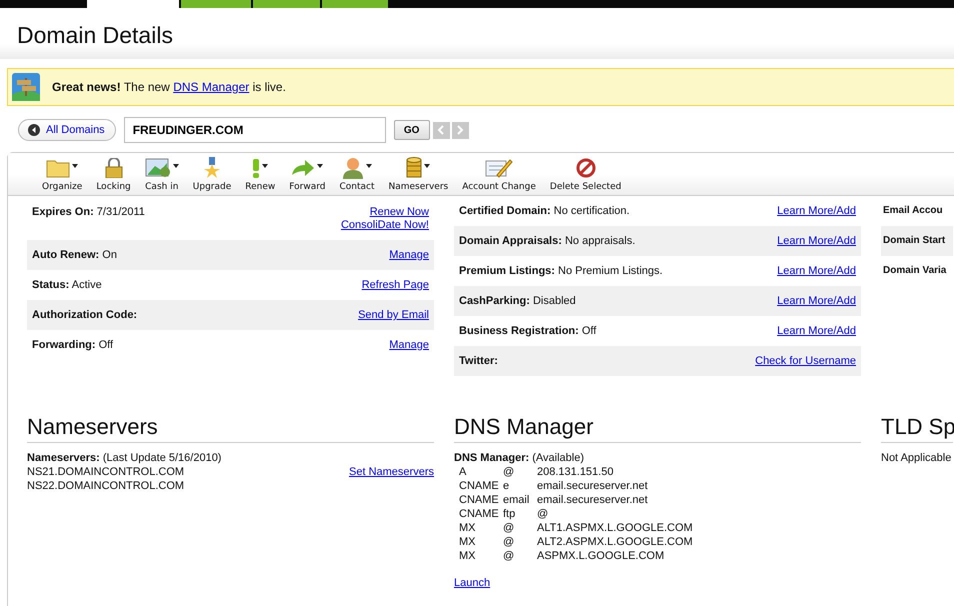  I want to click on medal-star-icon, so click(212, 168).